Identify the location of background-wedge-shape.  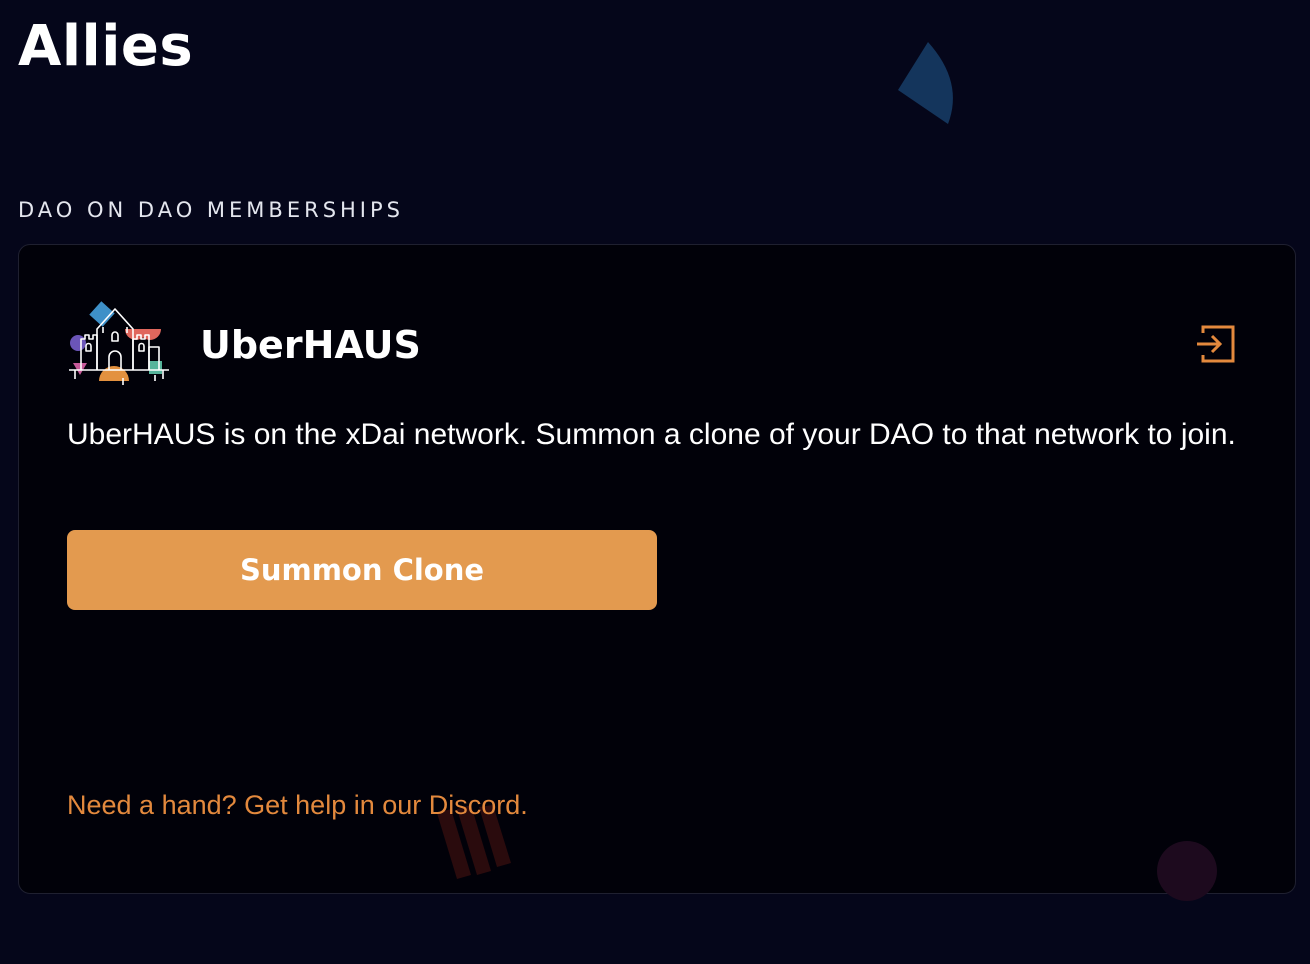
(925, 83).